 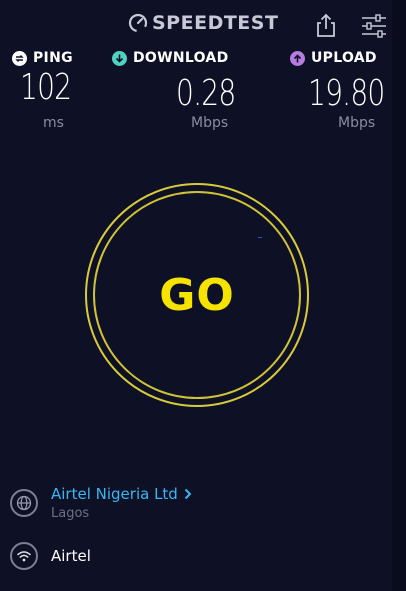 What do you see at coordinates (346, 93) in the screenshot?
I see `upload-value: 19.80` at bounding box center [346, 93].